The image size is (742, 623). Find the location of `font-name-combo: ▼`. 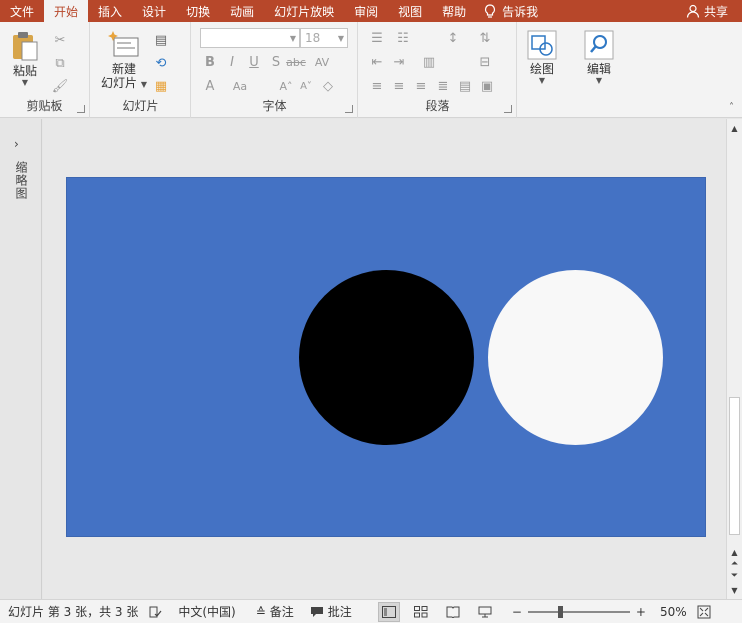

font-name-combo: ▼ is located at coordinates (250, 38).